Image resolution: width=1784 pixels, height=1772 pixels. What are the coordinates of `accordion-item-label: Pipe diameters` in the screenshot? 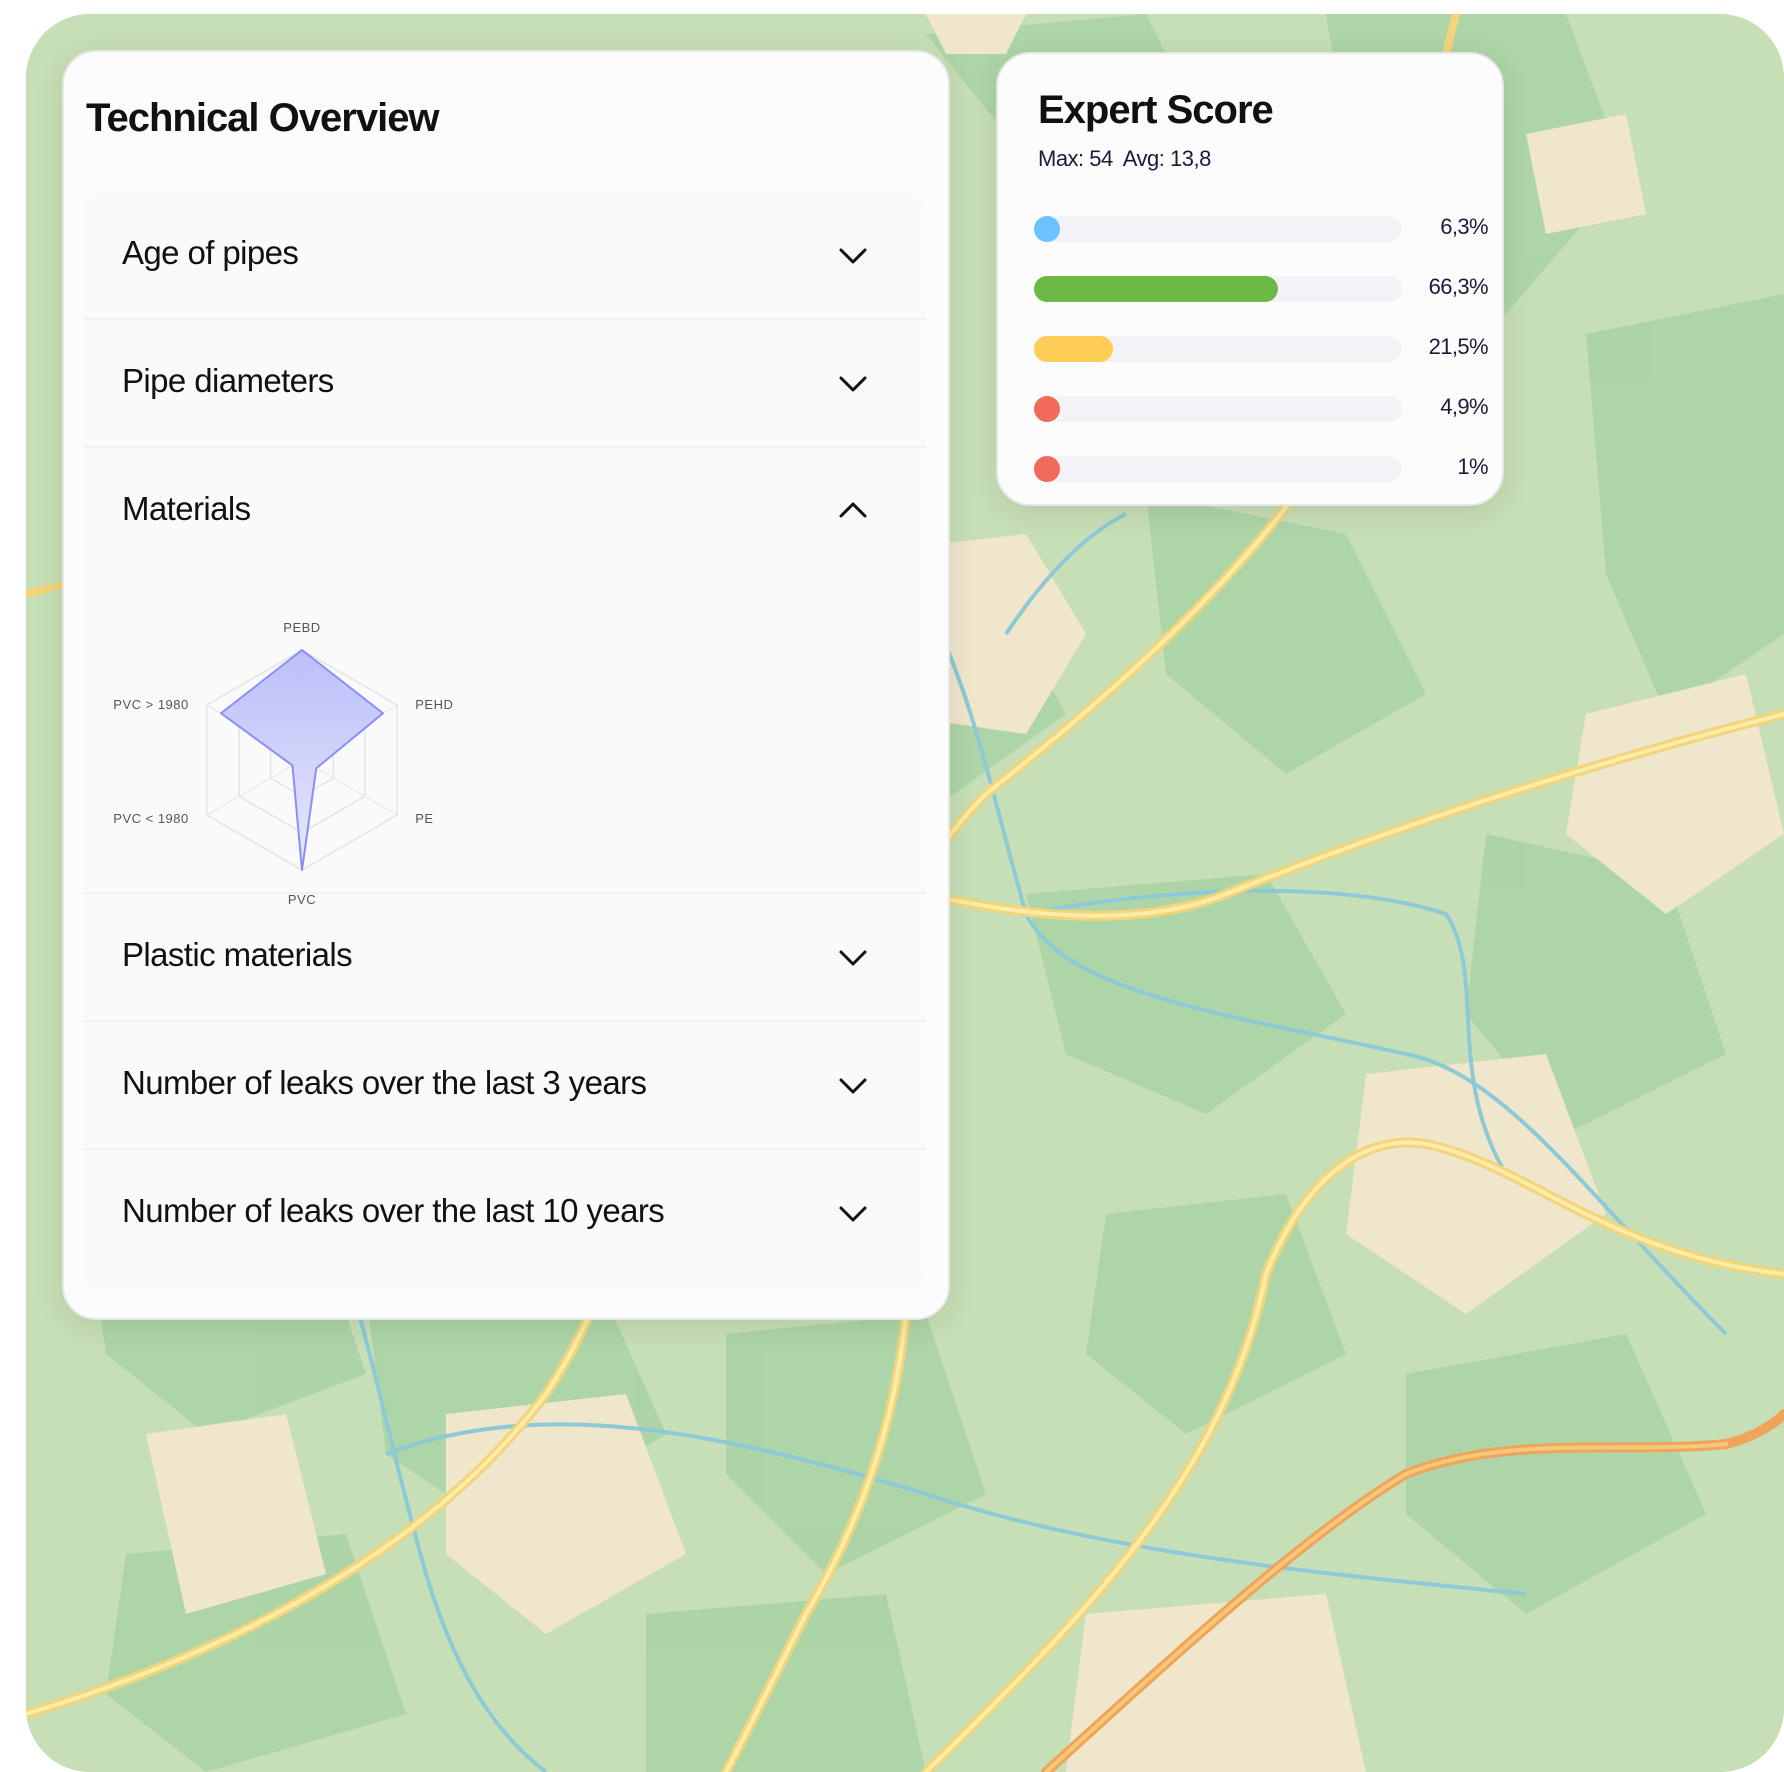 It's located at (228, 380).